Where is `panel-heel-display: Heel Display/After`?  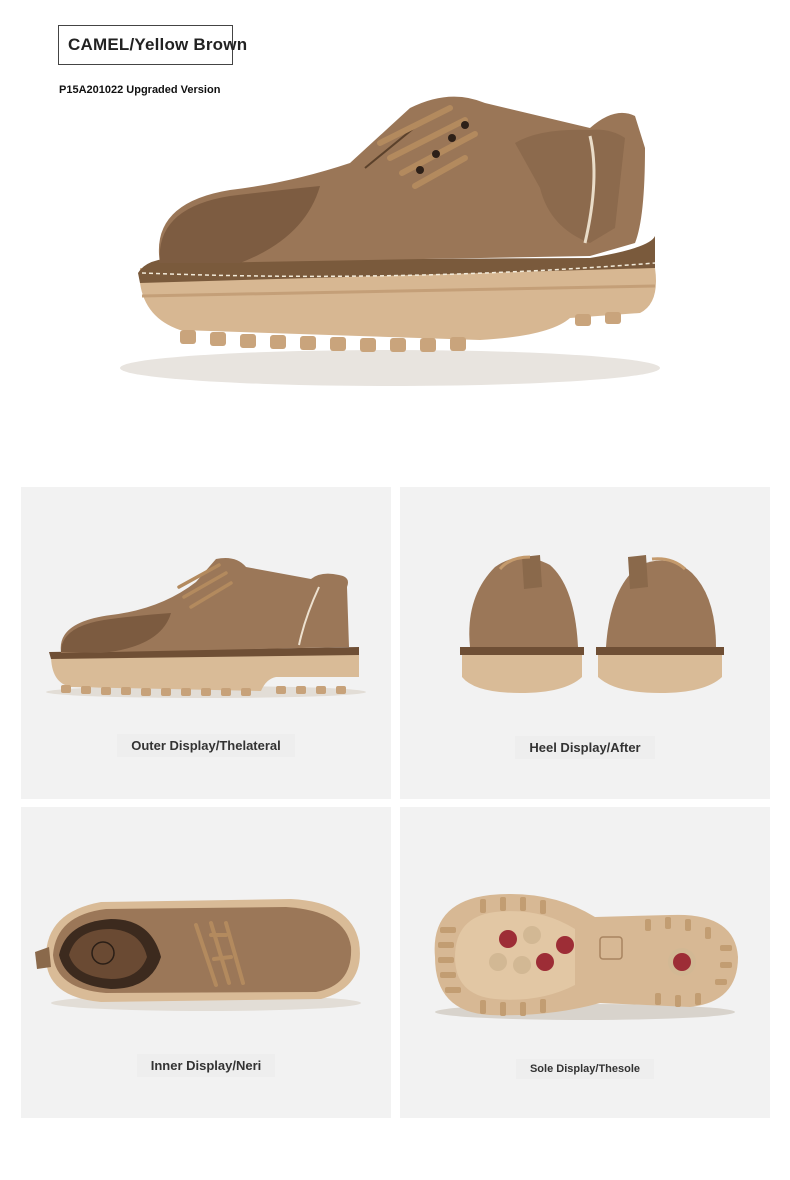
panel-heel-display: Heel Display/After is located at coordinates (585, 643).